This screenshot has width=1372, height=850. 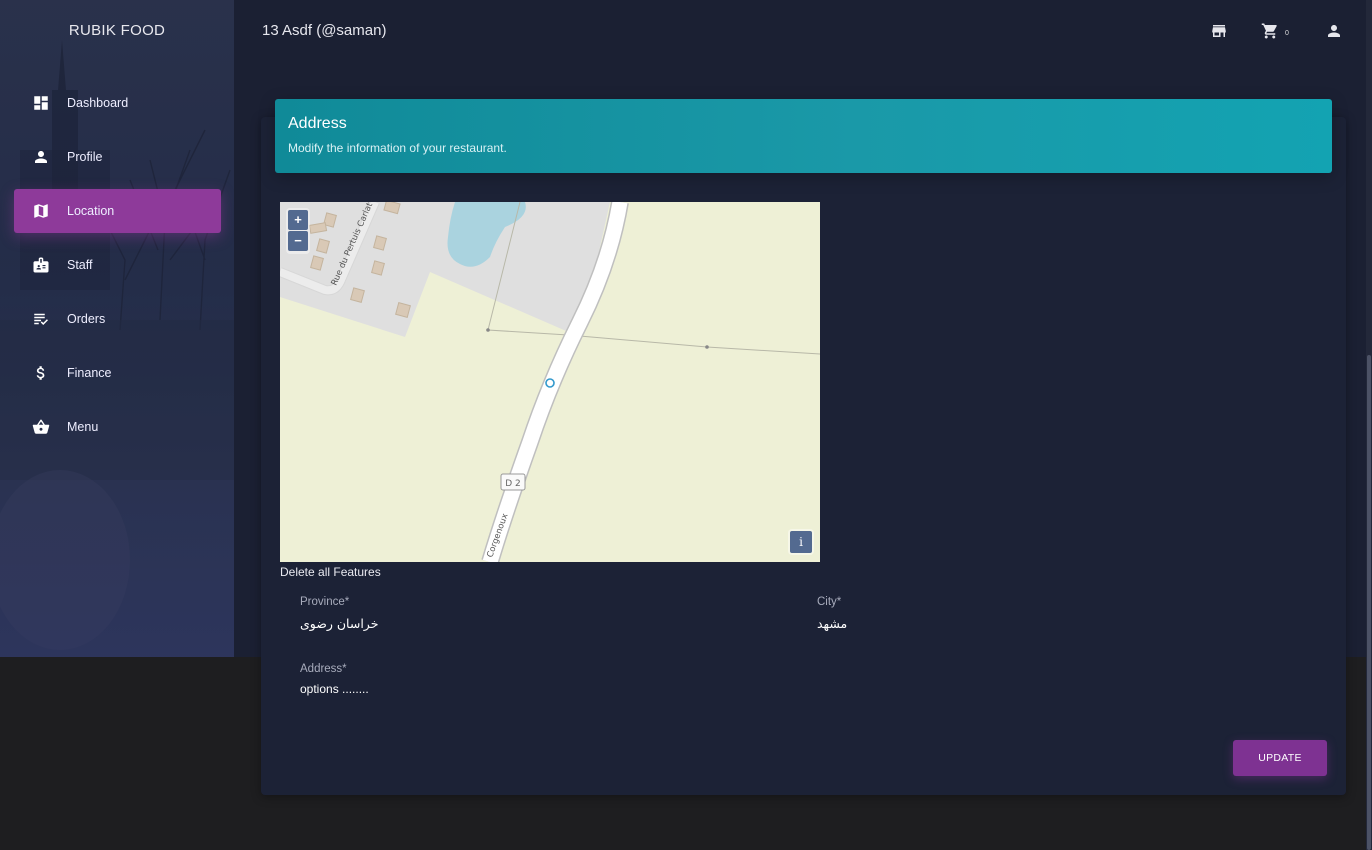 What do you see at coordinates (80, 265) in the screenshot?
I see `sidebar-item-label: Staff` at bounding box center [80, 265].